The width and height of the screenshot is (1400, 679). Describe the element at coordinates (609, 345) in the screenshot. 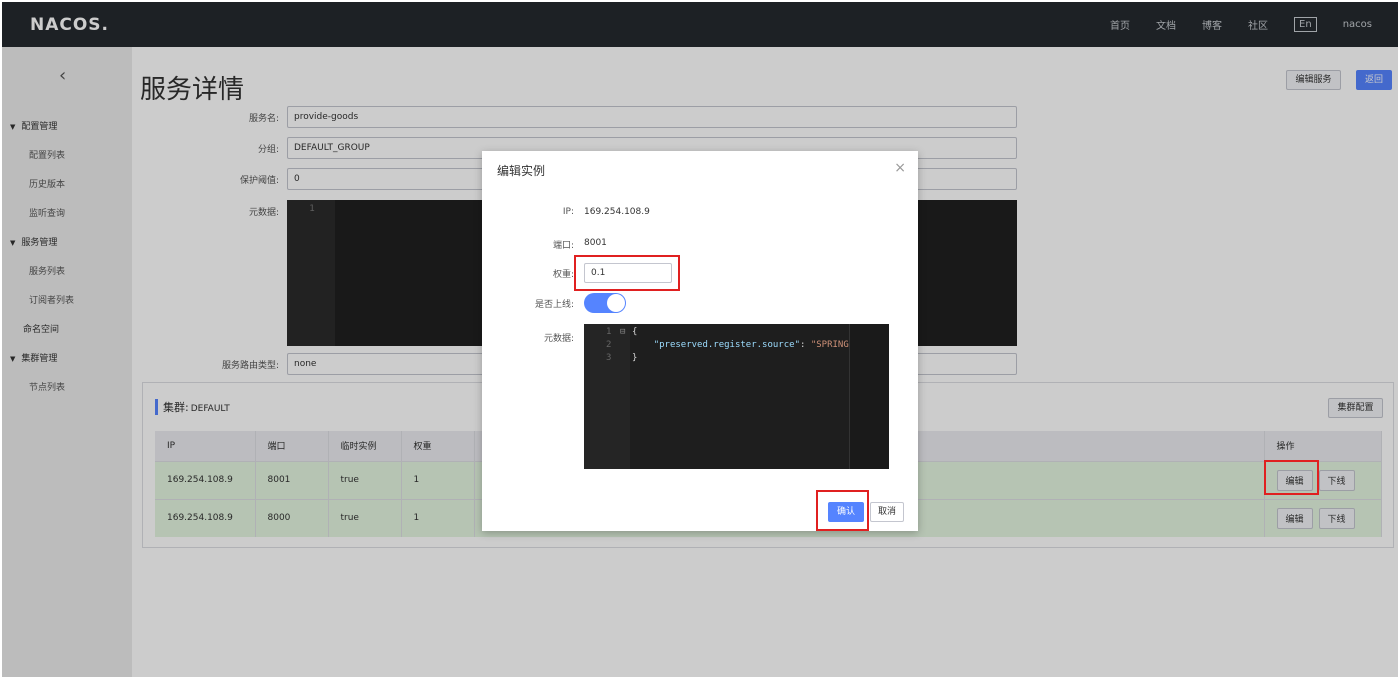

I see `line-number: 2` at that location.